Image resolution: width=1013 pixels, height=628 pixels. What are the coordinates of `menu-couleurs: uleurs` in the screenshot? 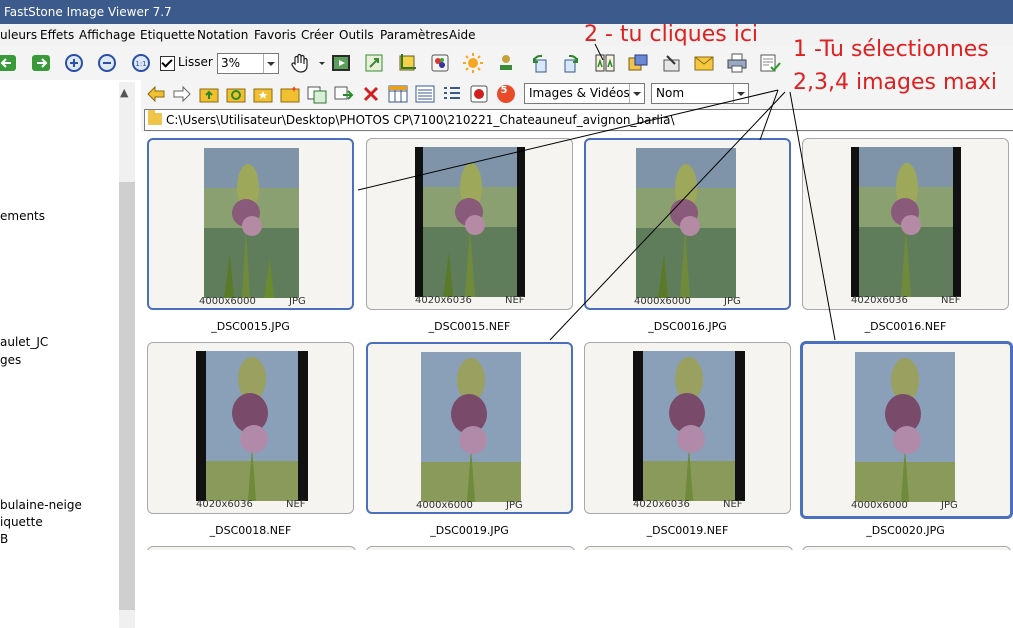 It's located at (18, 35).